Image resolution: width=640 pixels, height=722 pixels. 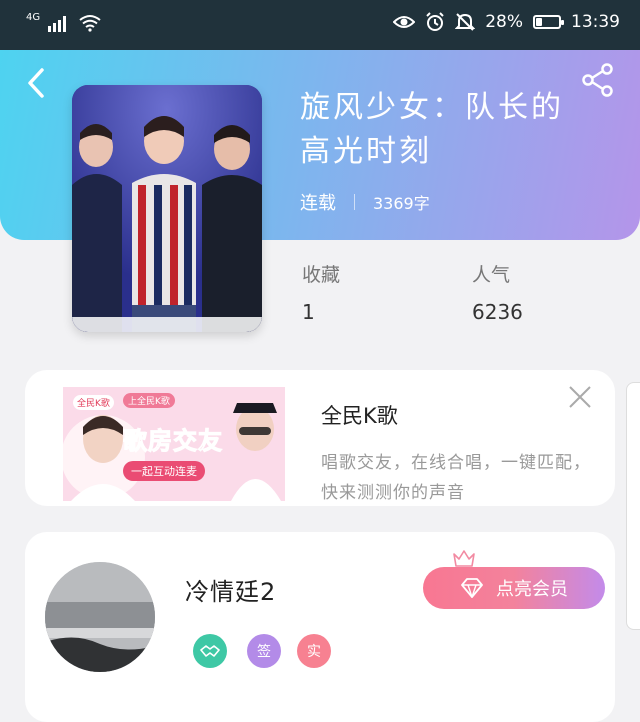 I want to click on alarm-icon, so click(x=435, y=21).